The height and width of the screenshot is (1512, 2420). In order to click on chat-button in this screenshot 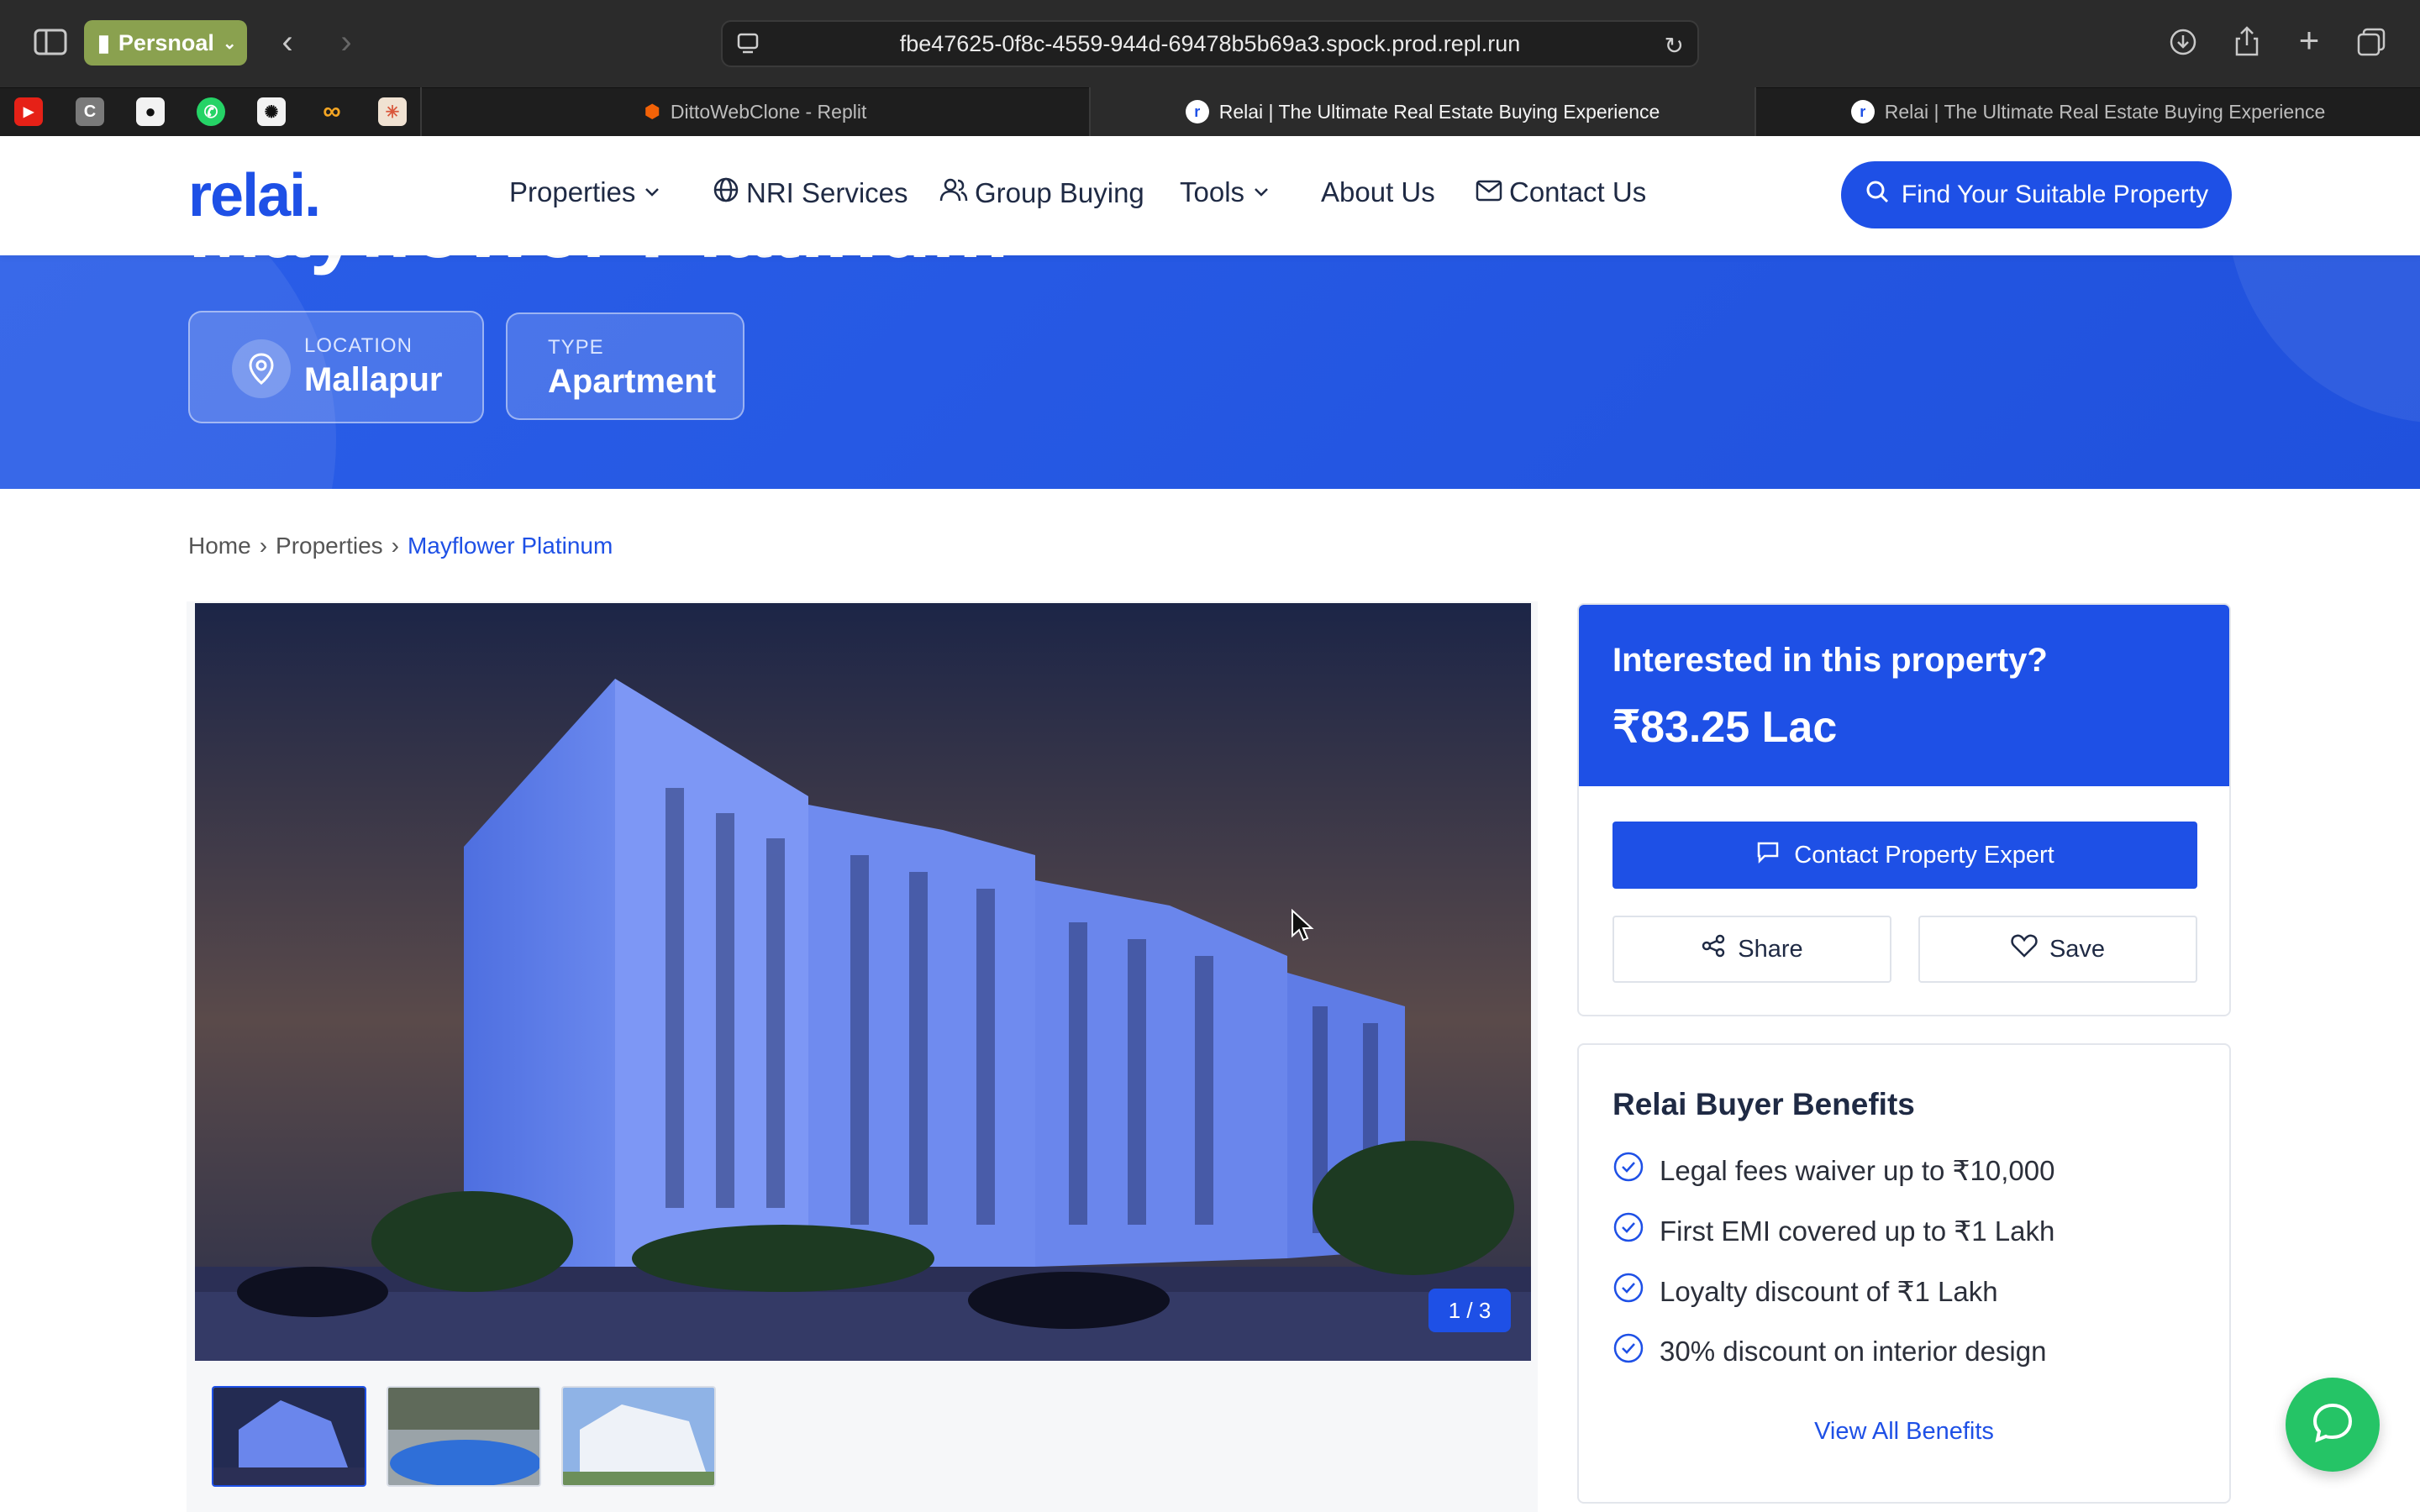, I will do `click(2333, 1425)`.